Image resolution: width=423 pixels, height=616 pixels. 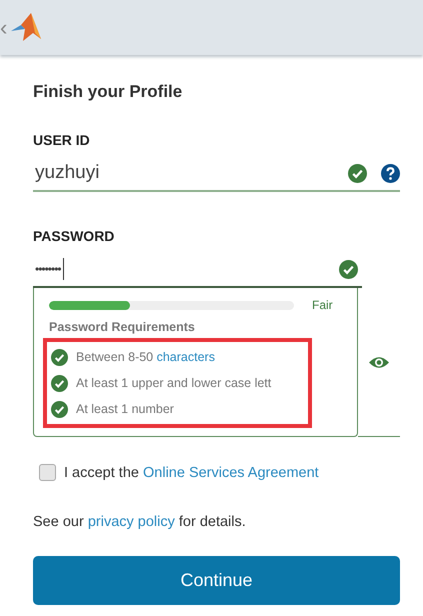 I want to click on privacy-text: See our privacy policy for details., so click(x=140, y=522).